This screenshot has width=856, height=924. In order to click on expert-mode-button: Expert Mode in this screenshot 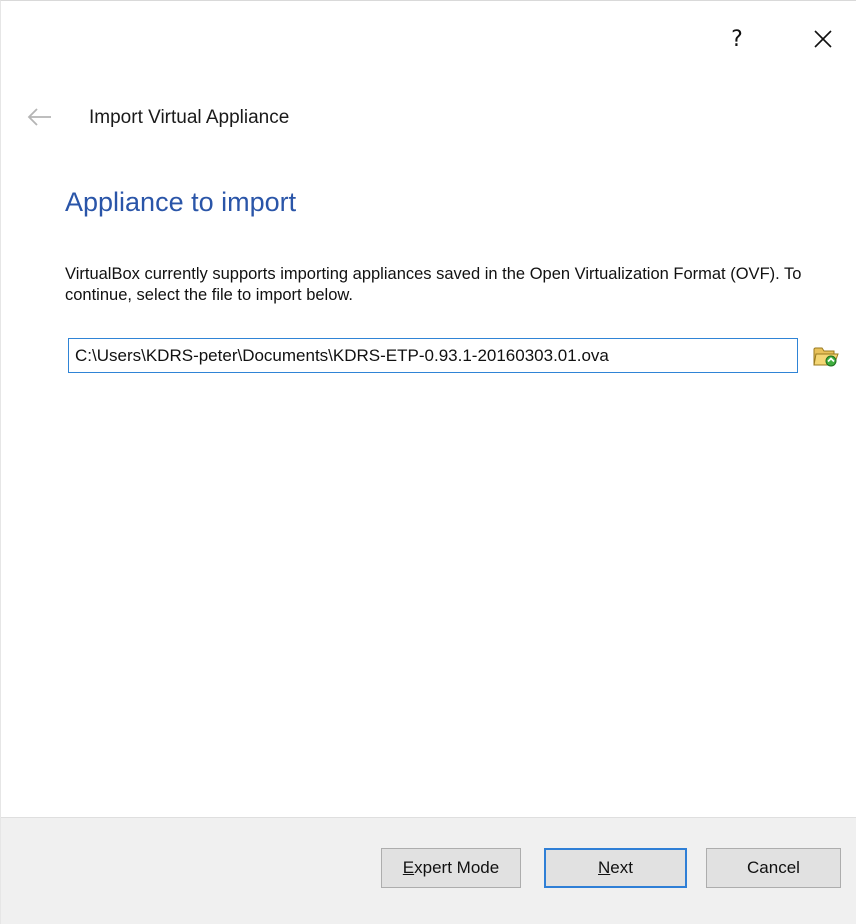, I will do `click(451, 868)`.